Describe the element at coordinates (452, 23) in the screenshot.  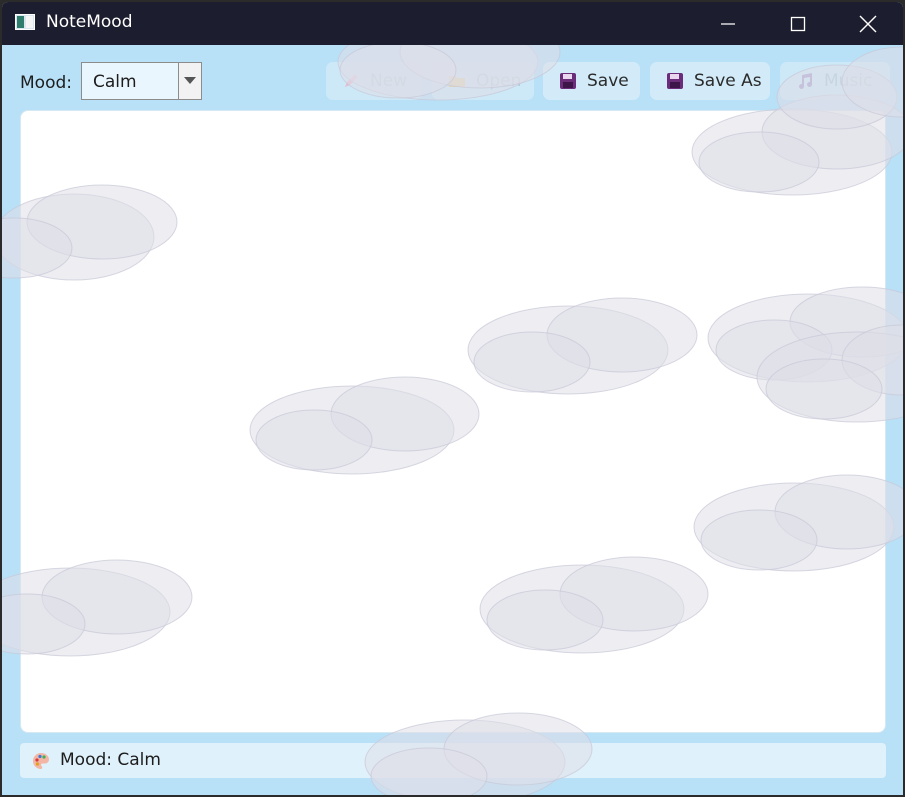
I see `title-bar: NoteMood` at that location.